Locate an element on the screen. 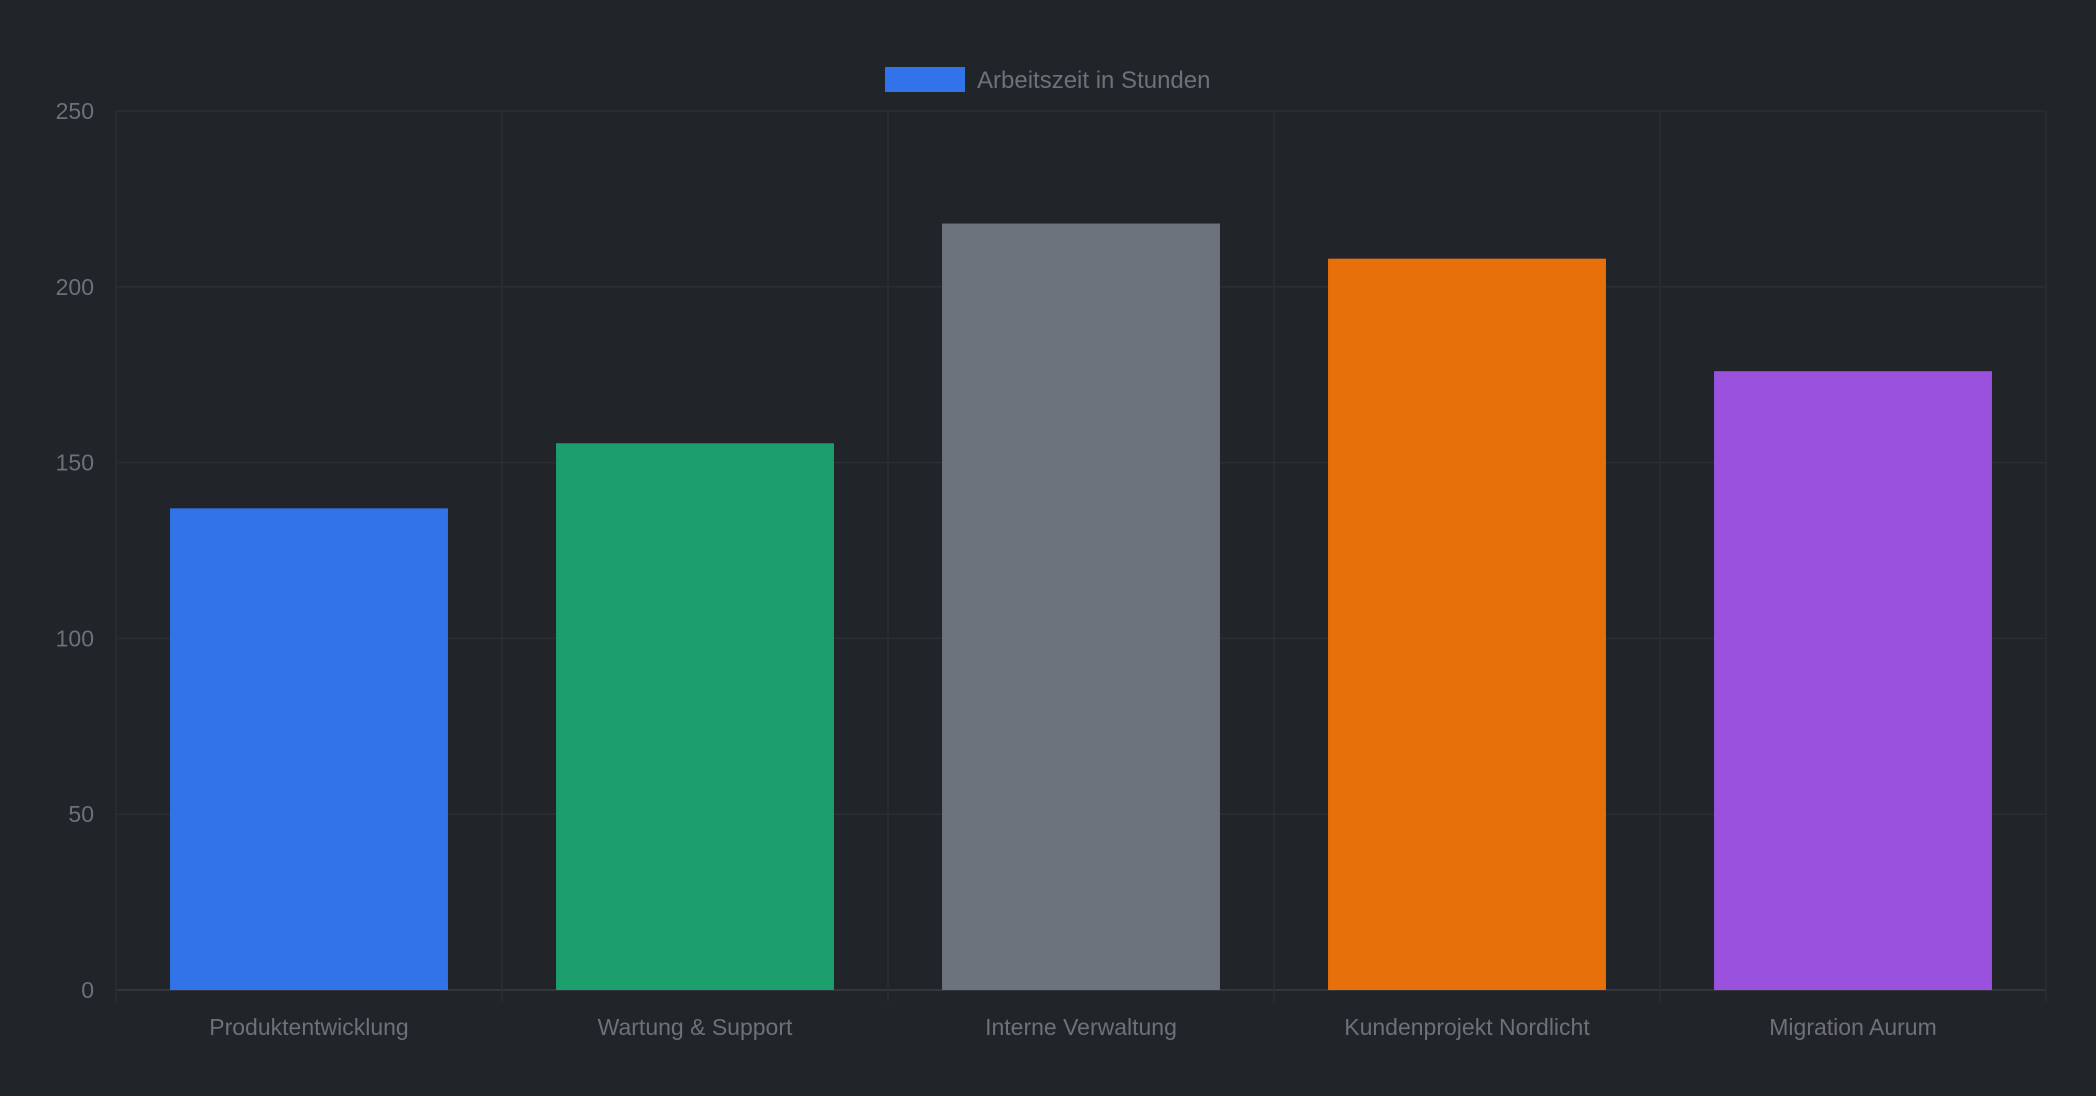  legend-label: Arbeitszeit in Stunden is located at coordinates (1093, 80).